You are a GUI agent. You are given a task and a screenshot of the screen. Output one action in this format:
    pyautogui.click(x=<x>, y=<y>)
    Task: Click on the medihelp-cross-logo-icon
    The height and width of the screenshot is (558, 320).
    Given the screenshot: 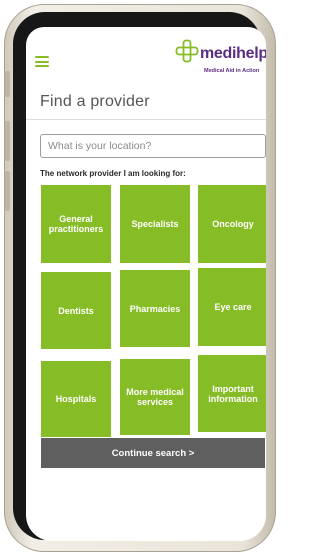 What is the action you would take?
    pyautogui.click(x=187, y=51)
    